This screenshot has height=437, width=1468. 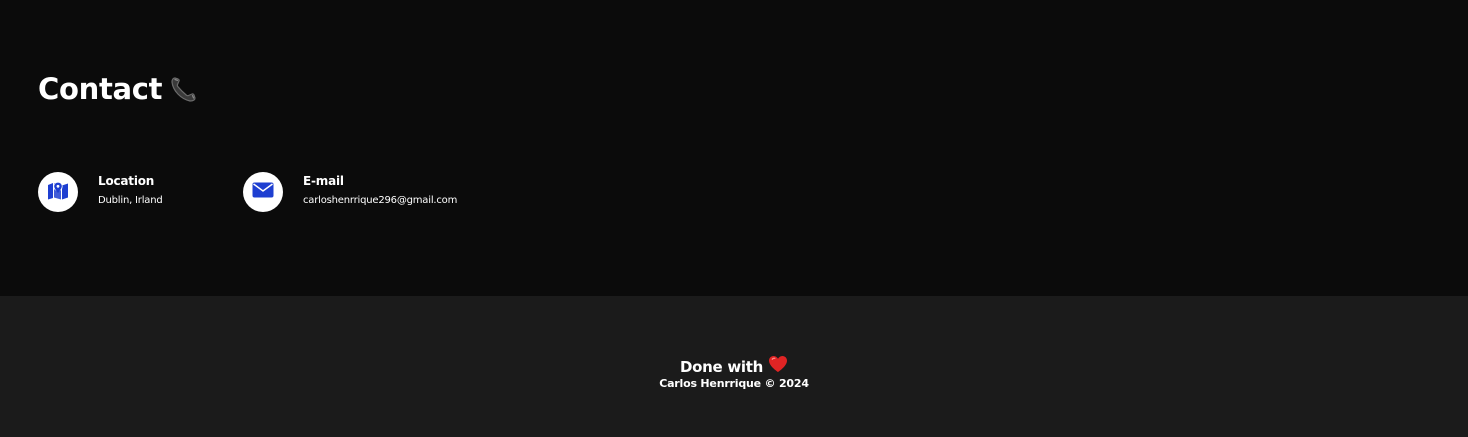 I want to click on page-title: Contact, so click(x=100, y=89).